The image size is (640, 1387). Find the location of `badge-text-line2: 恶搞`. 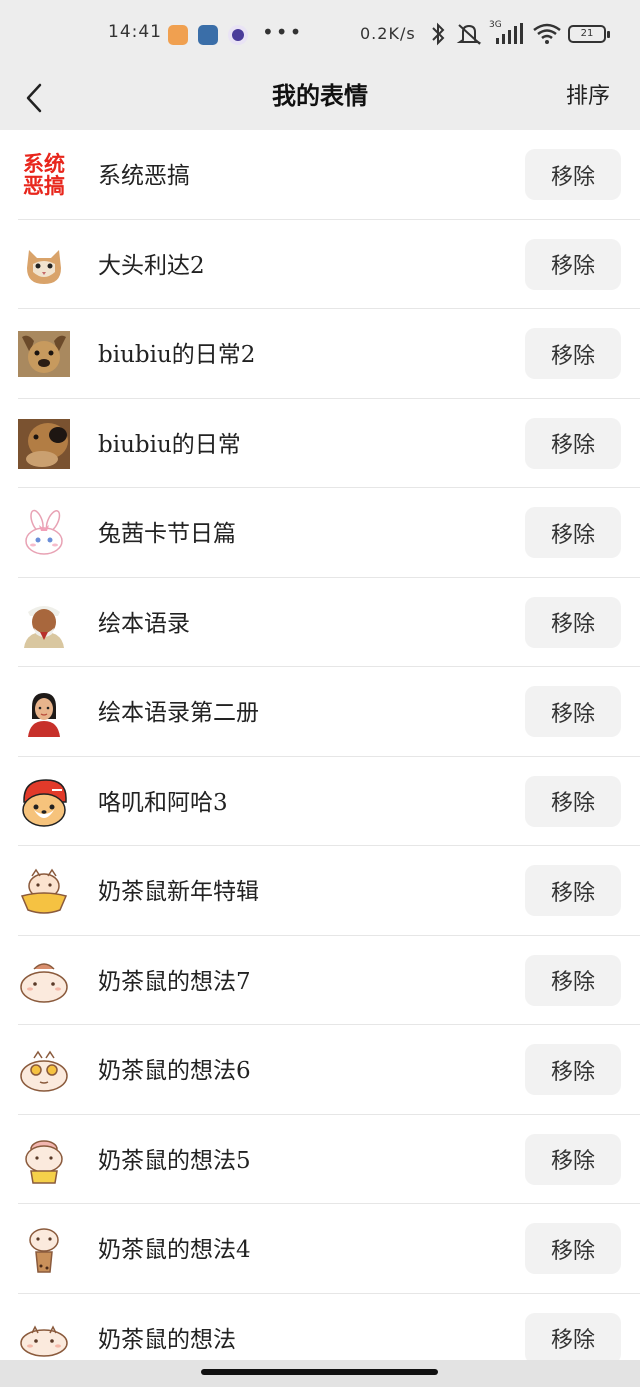

badge-text-line2: 恶搞 is located at coordinates (44, 186).